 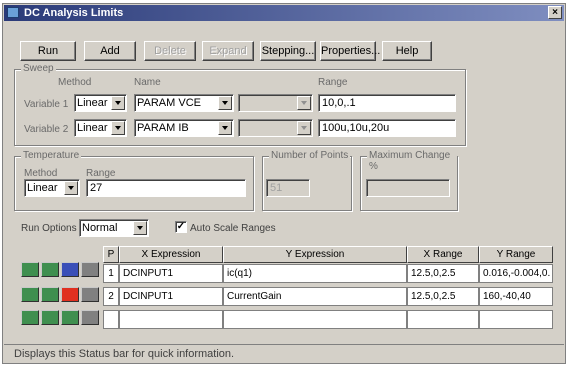 I want to click on variable1-name-select: PARAM VCE, so click(x=184, y=103).